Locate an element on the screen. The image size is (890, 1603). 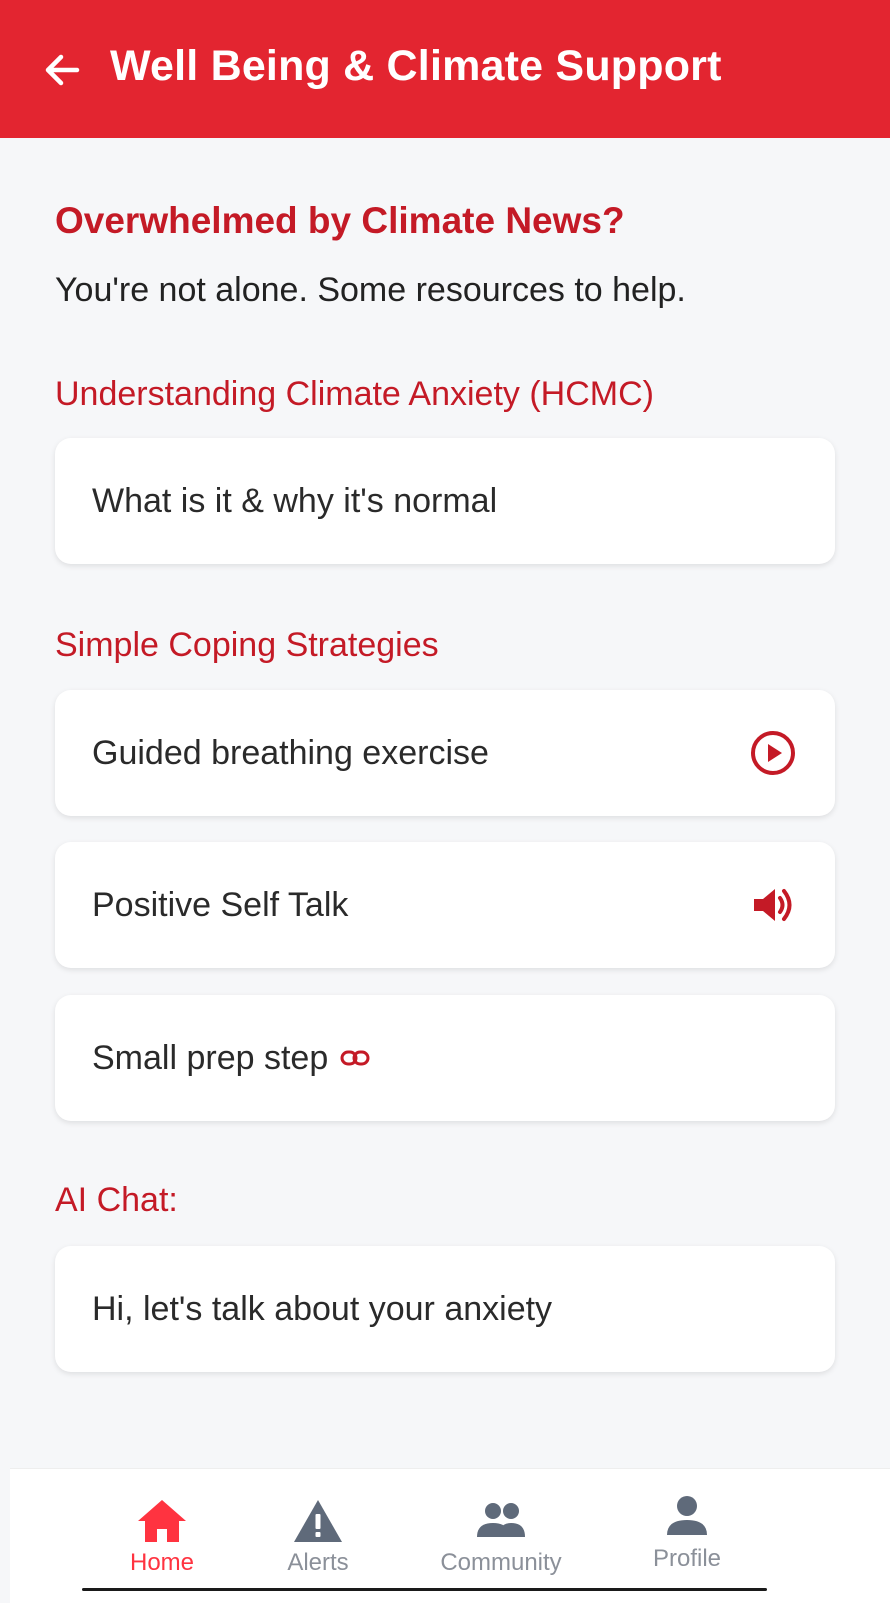
card-guided-breathing: Guided breathing exercise is located at coordinates (445, 753).